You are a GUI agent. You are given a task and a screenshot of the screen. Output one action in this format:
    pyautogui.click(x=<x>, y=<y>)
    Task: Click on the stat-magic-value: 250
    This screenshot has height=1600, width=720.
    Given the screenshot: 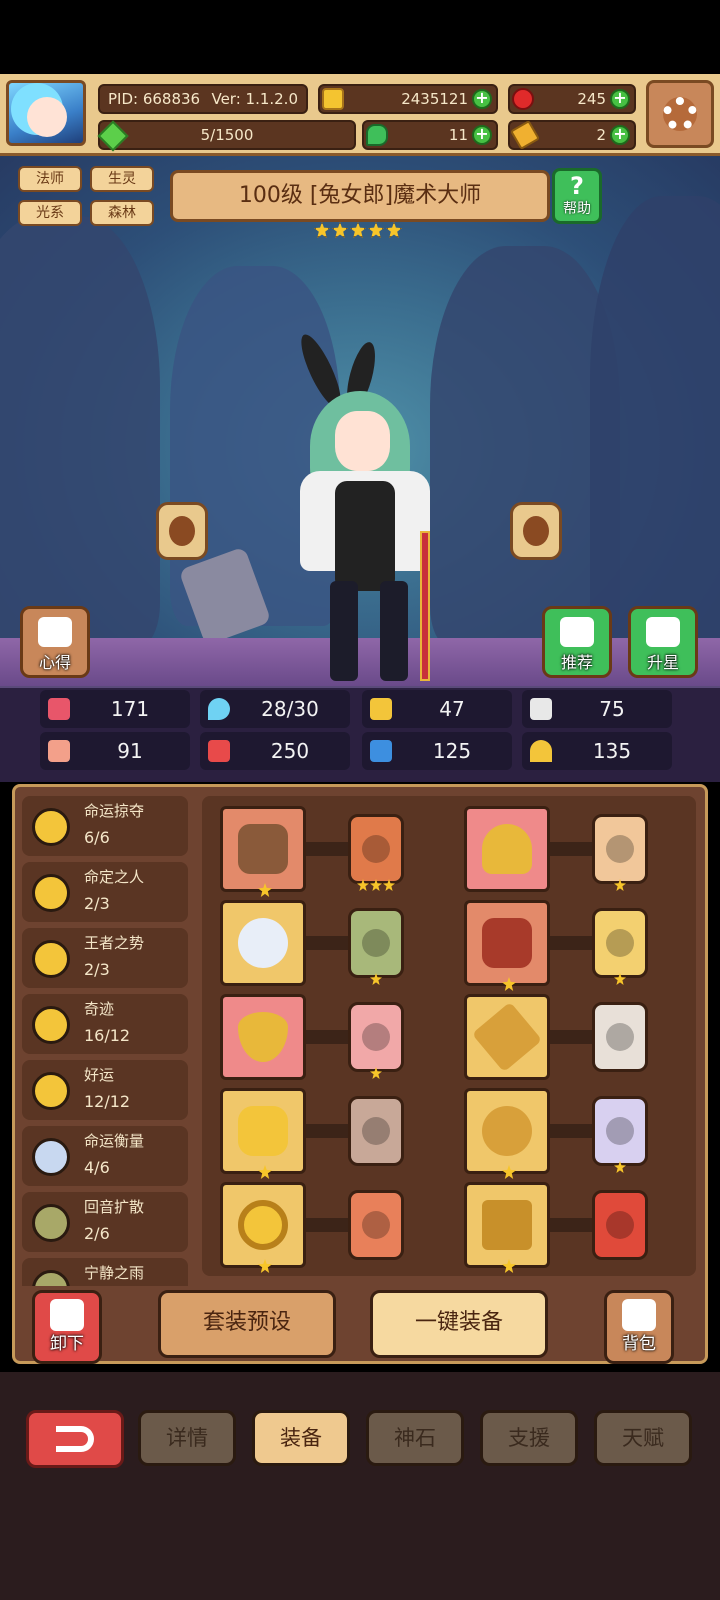 What is the action you would take?
    pyautogui.click(x=290, y=751)
    